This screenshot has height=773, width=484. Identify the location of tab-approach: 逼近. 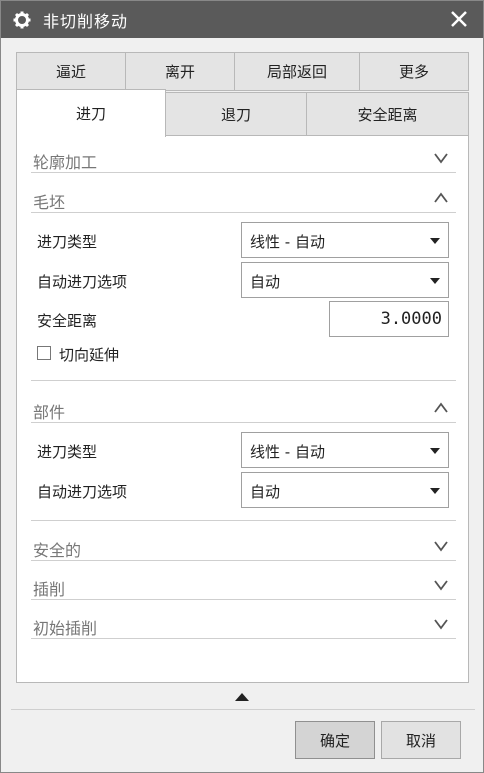
(71, 71).